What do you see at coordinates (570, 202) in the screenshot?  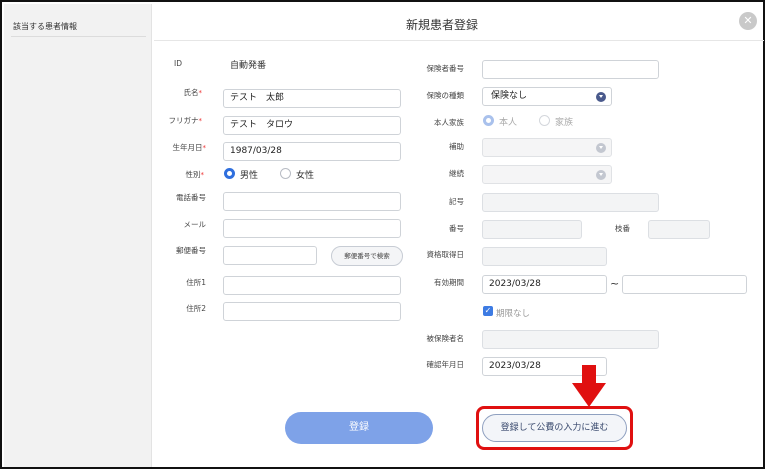 I see `symbol-input` at bounding box center [570, 202].